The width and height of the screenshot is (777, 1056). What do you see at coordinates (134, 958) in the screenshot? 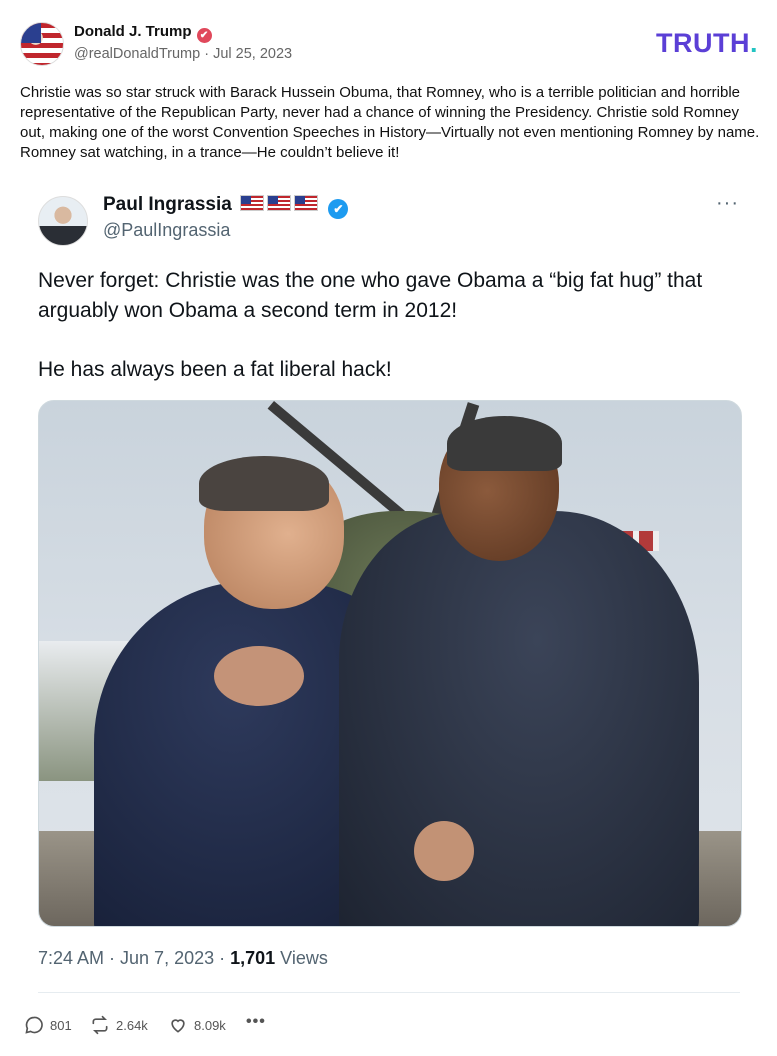
I see `tweet-timestamp: 7:24 AM · Jun 7, 2023 ·` at bounding box center [134, 958].